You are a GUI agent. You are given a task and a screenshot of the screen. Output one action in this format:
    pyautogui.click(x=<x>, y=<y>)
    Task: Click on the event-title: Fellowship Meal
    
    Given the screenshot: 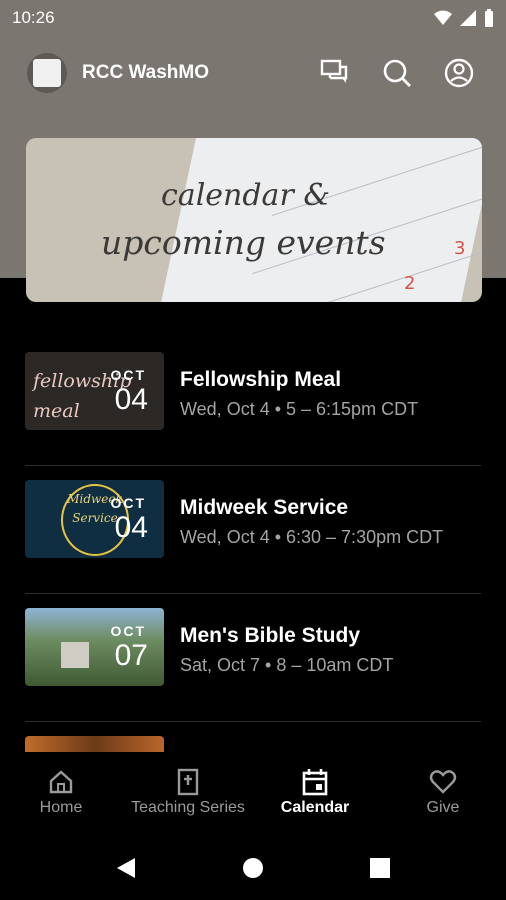 What is the action you would take?
    pyautogui.click(x=261, y=379)
    